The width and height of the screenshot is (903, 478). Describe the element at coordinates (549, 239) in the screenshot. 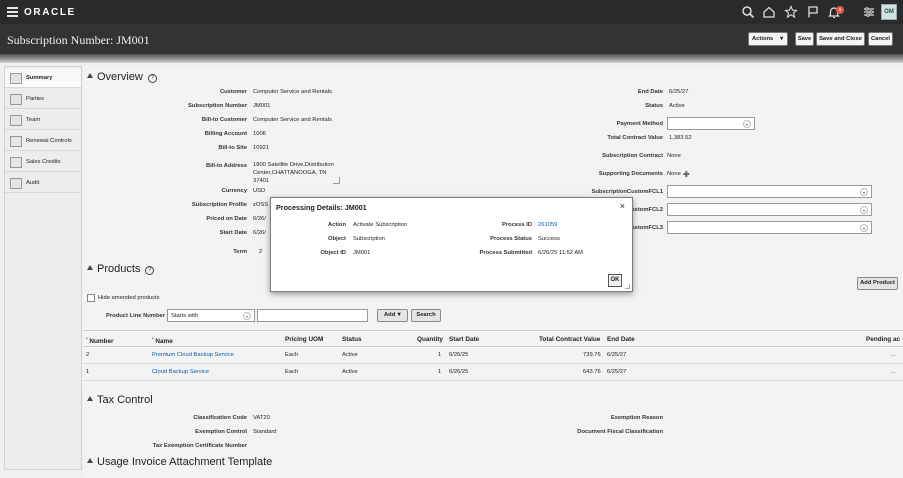

I see `process-status-value: Success` at that location.